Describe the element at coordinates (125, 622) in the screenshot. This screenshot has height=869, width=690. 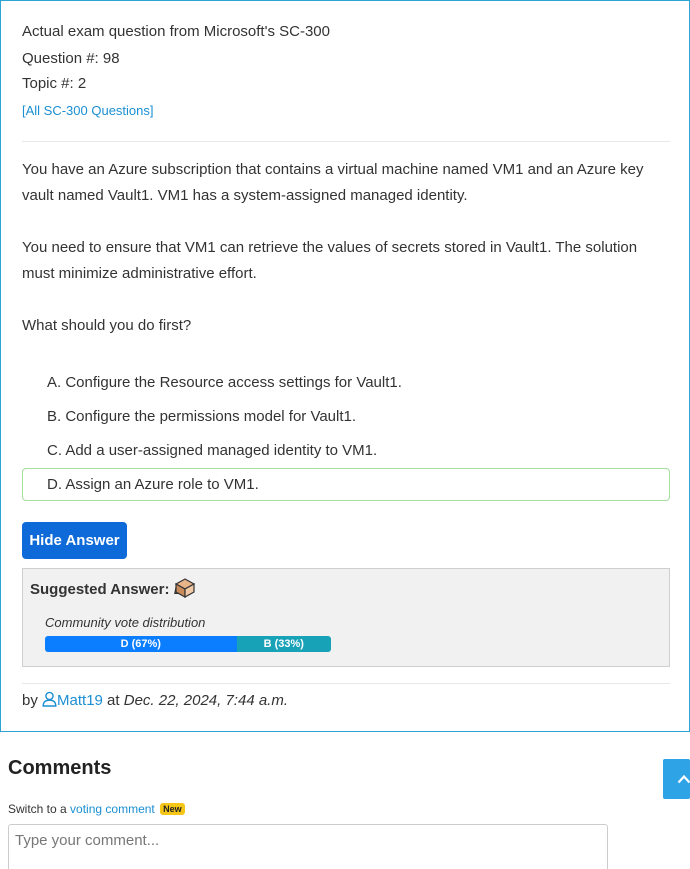
I see `vote-distribution-label: Community vote distribution` at that location.